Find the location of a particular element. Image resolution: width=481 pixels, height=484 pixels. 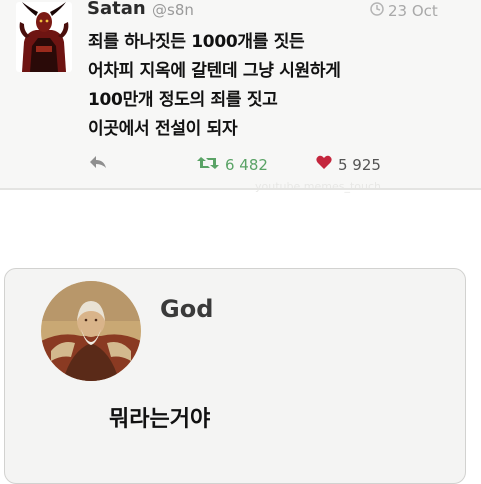

god-name: God is located at coordinates (186, 309).